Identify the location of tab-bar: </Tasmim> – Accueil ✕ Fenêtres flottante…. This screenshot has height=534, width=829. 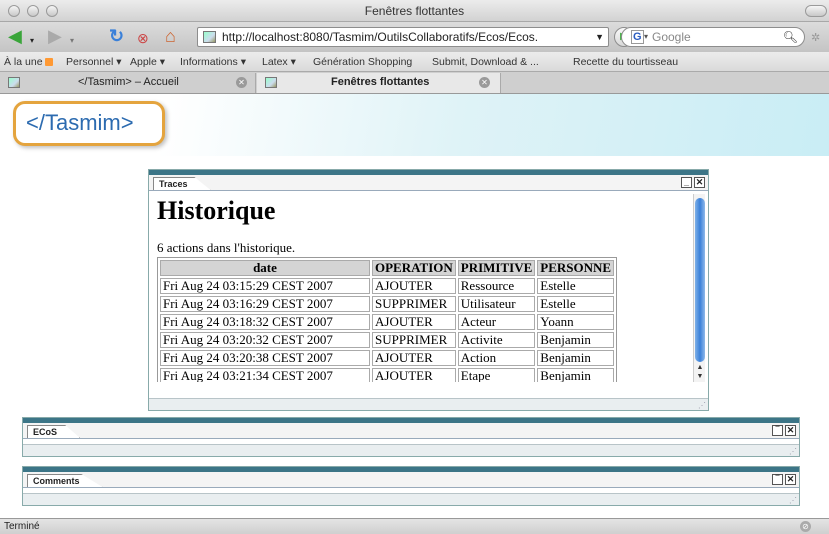
(414, 83).